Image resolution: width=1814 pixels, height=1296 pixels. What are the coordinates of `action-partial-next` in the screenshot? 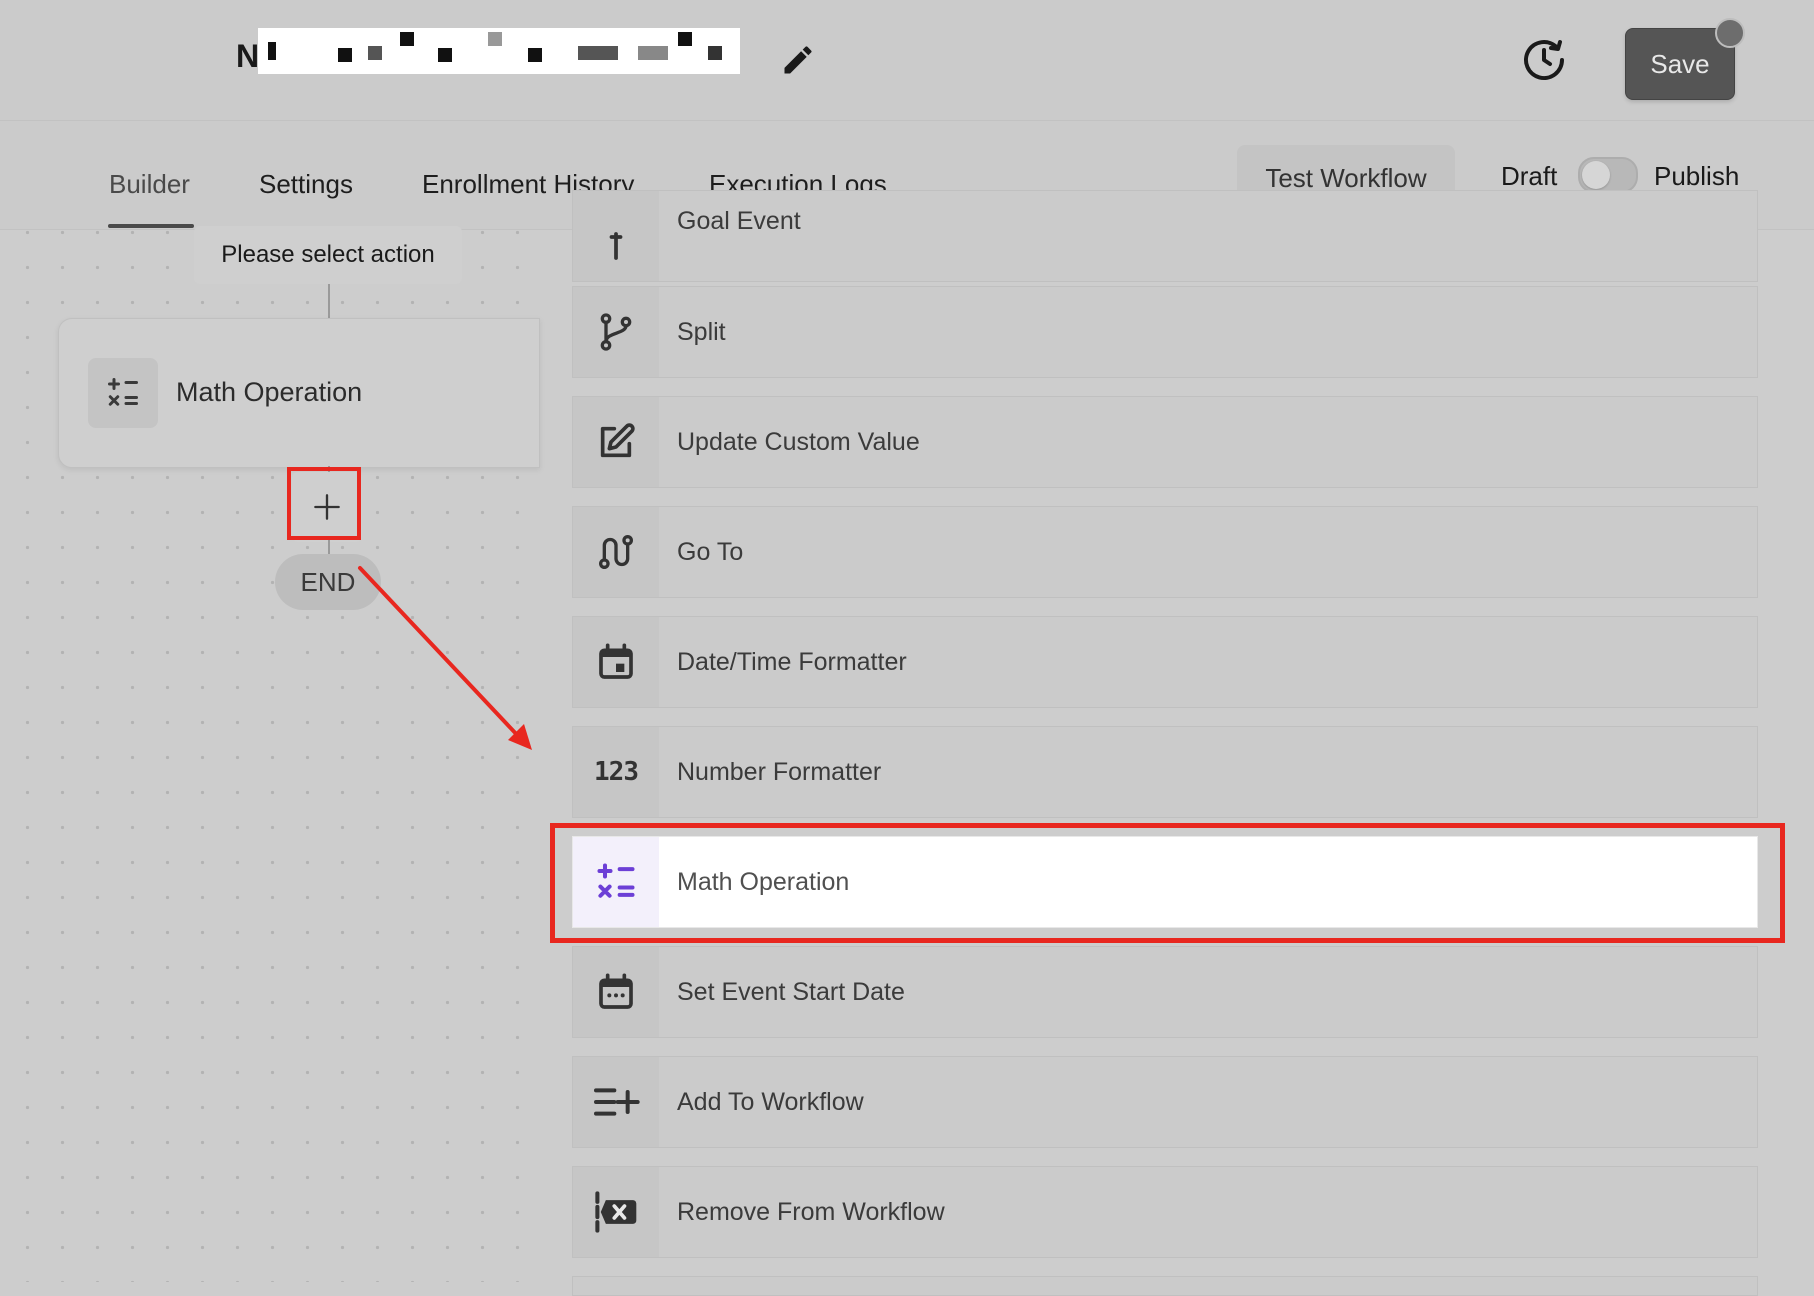 It's located at (1165, 1286).